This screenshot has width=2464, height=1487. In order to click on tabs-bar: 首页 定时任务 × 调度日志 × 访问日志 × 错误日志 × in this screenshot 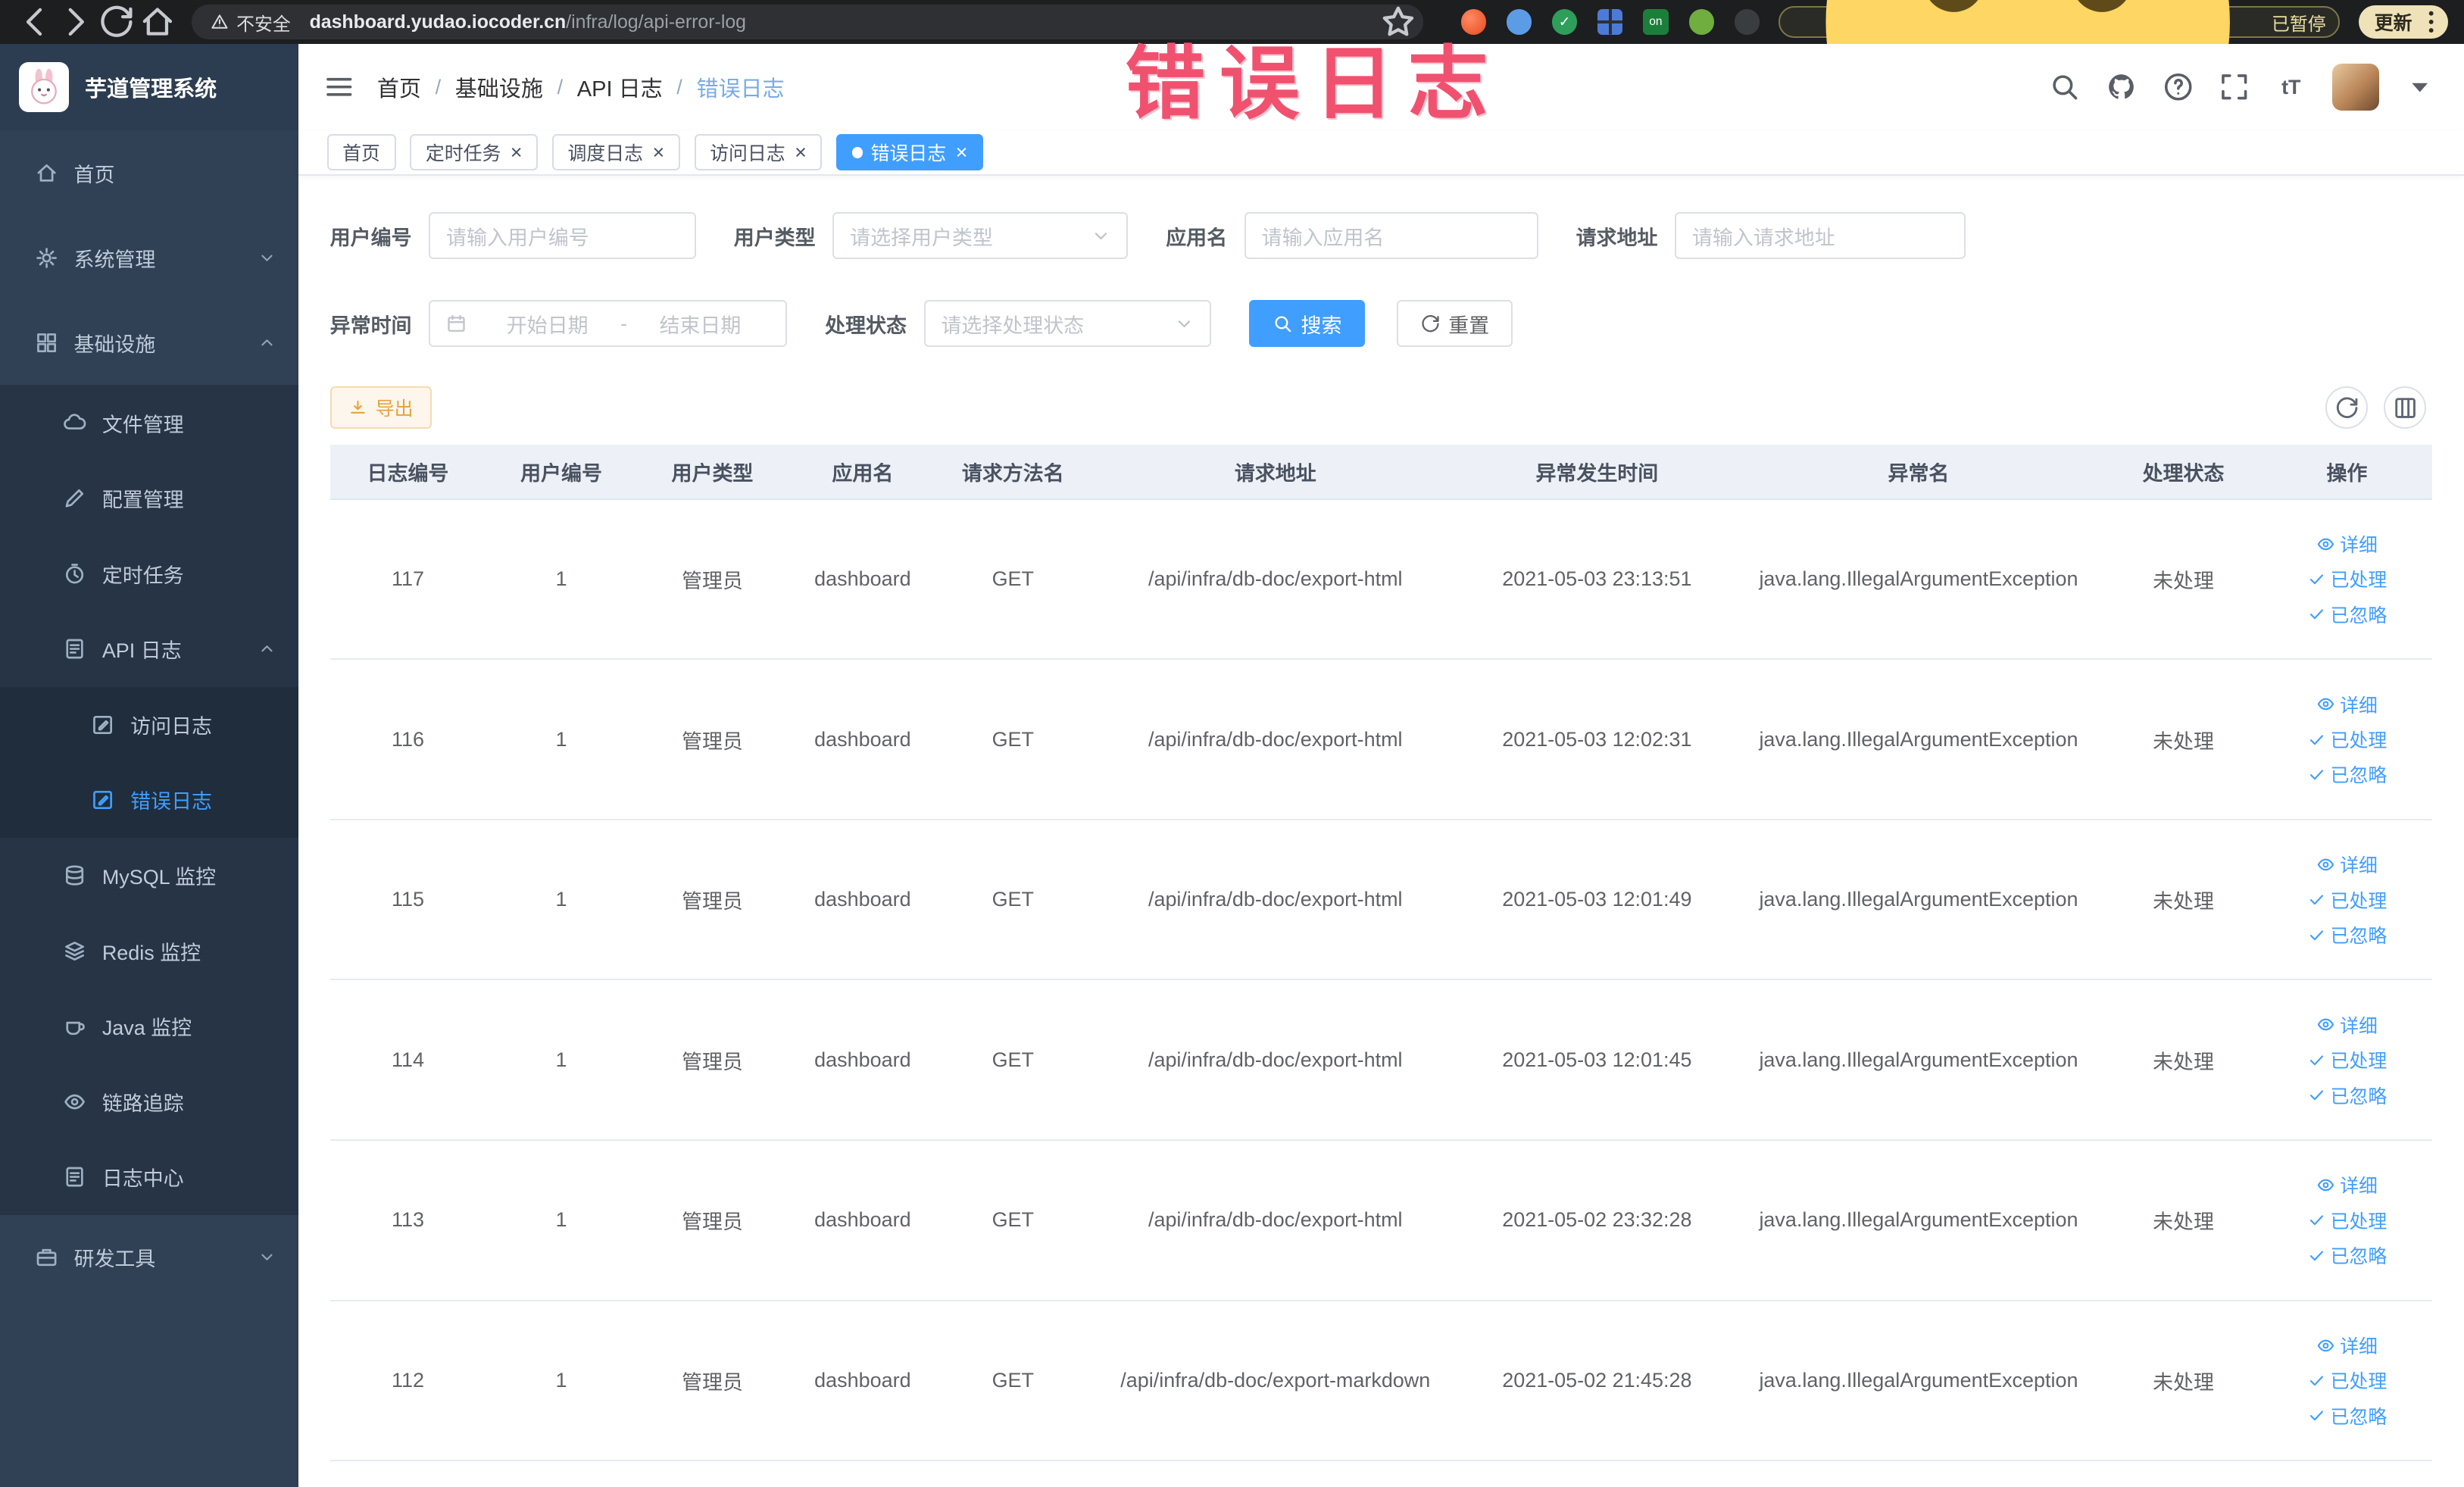, I will do `click(1381, 153)`.